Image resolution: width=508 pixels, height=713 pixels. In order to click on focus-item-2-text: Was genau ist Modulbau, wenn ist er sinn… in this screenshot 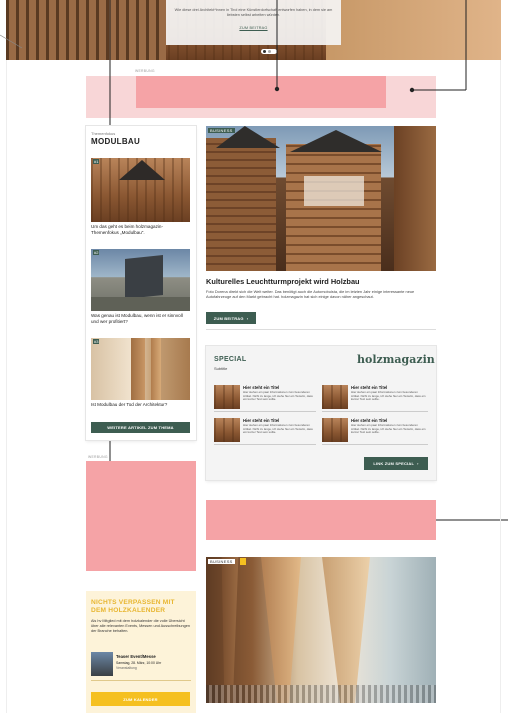, I will do `click(140, 319)`.